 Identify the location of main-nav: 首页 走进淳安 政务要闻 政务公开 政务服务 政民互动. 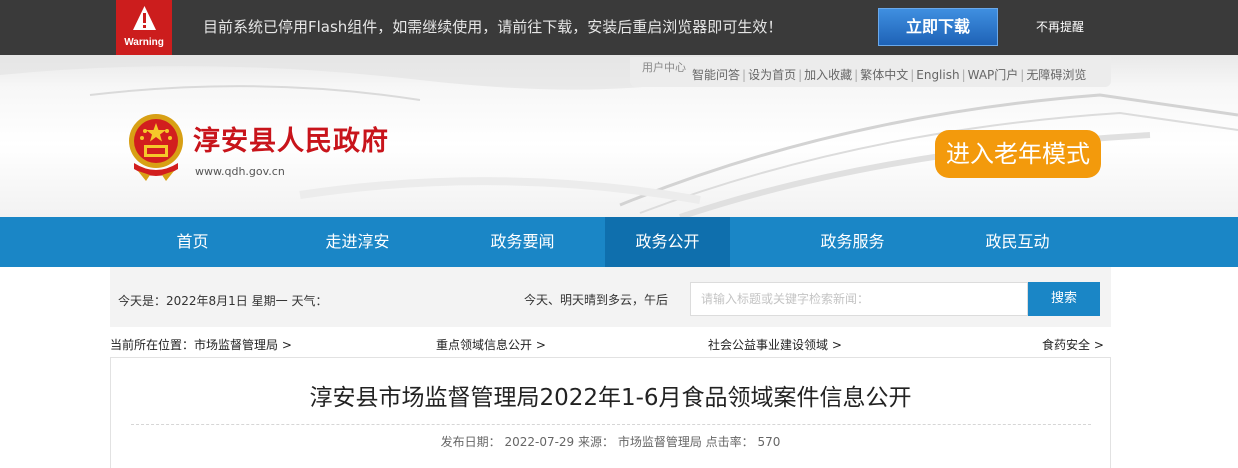
(619, 242).